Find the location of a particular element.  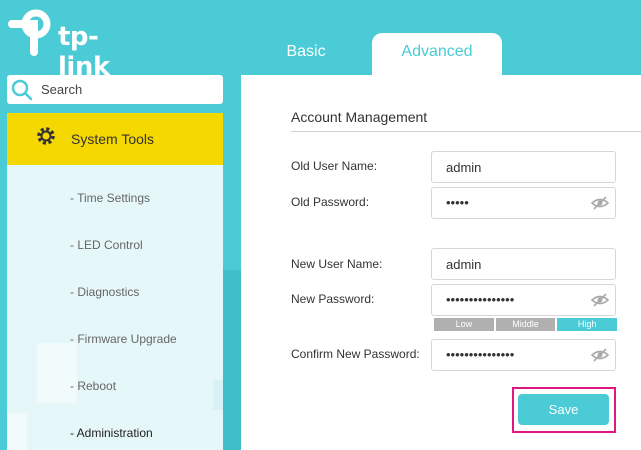

old-user-name-label: Old User Name: is located at coordinates (334, 166).